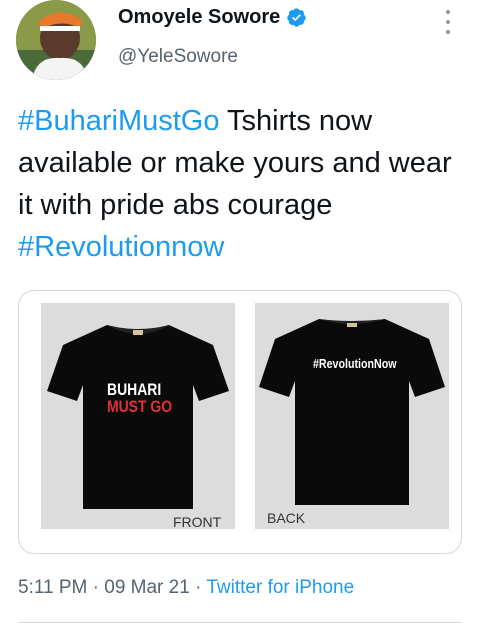 The image size is (480, 624). I want to click on hashtag-link: #BuhariMustGo, so click(119, 121).